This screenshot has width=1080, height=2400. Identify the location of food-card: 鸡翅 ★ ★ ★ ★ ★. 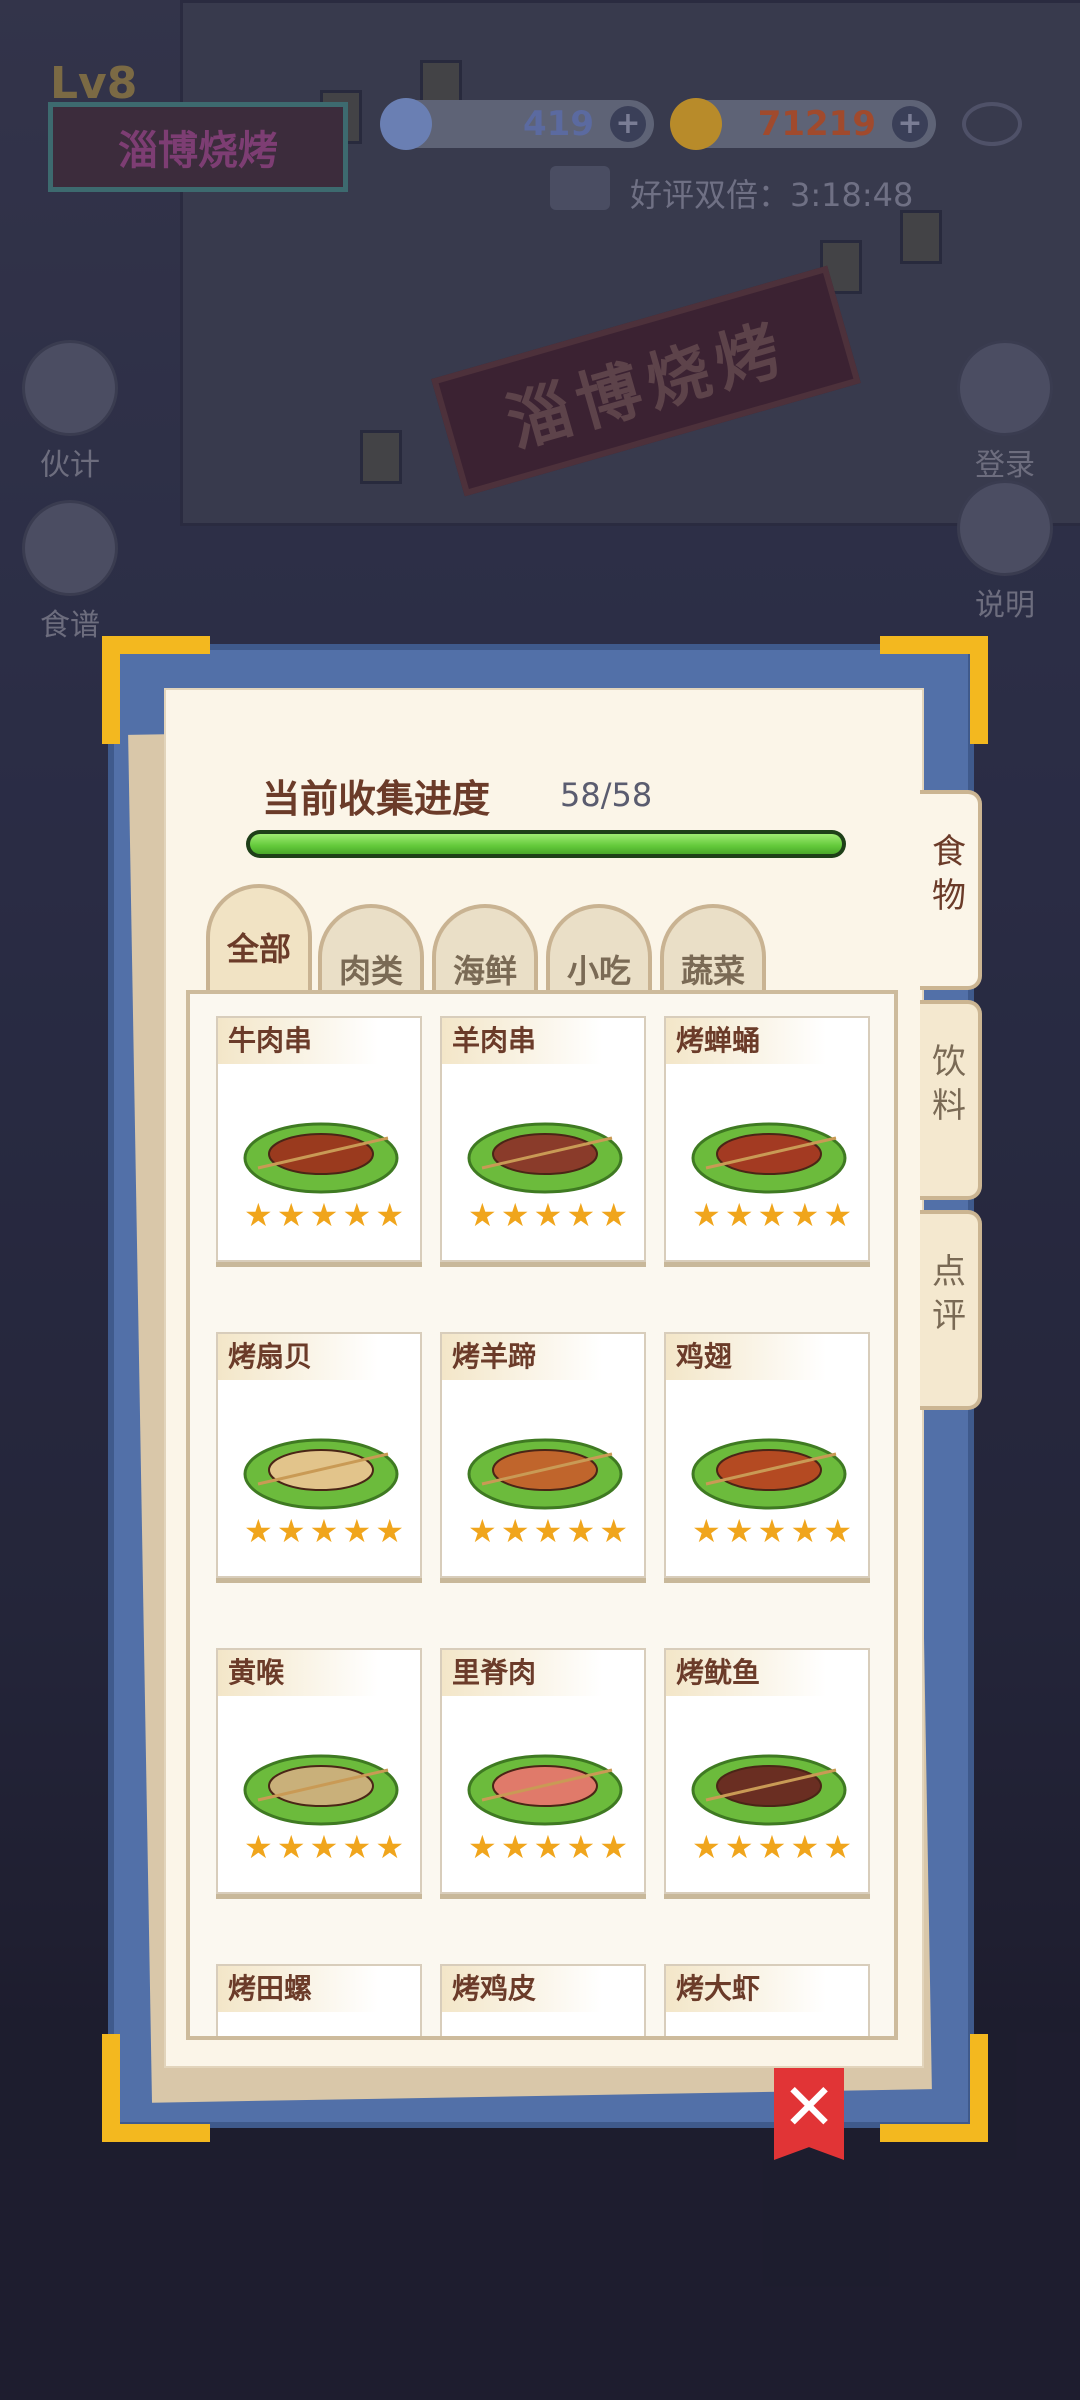
(767, 1455).